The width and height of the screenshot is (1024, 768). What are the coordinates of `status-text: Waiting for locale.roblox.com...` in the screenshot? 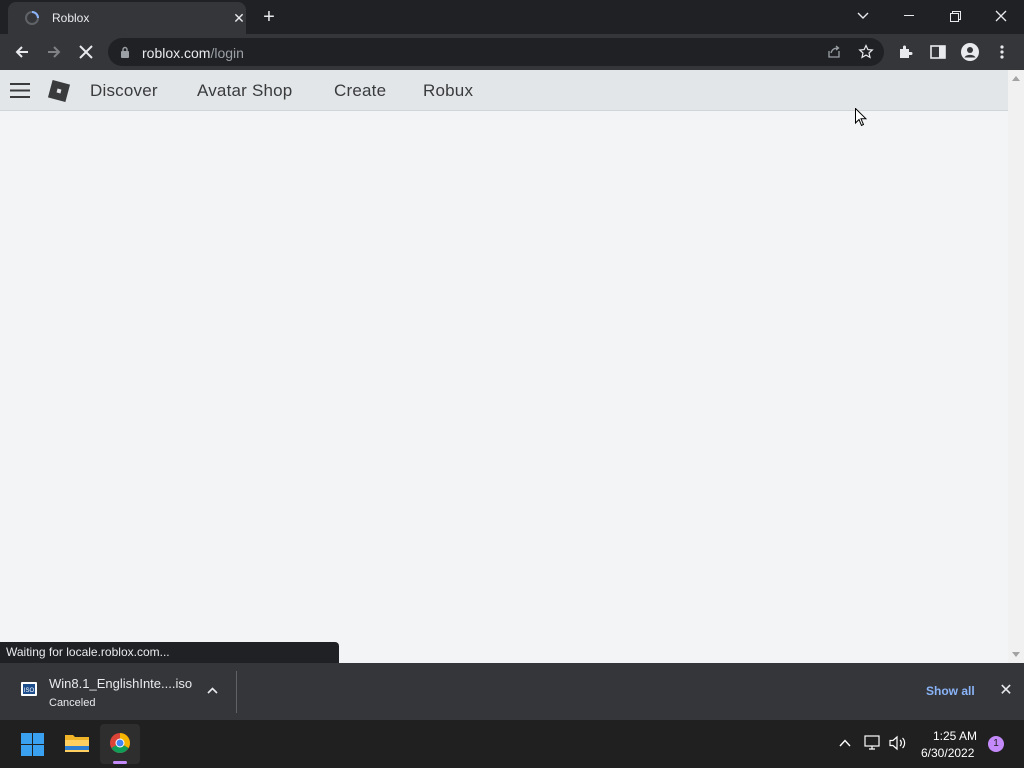 It's located at (88, 652).